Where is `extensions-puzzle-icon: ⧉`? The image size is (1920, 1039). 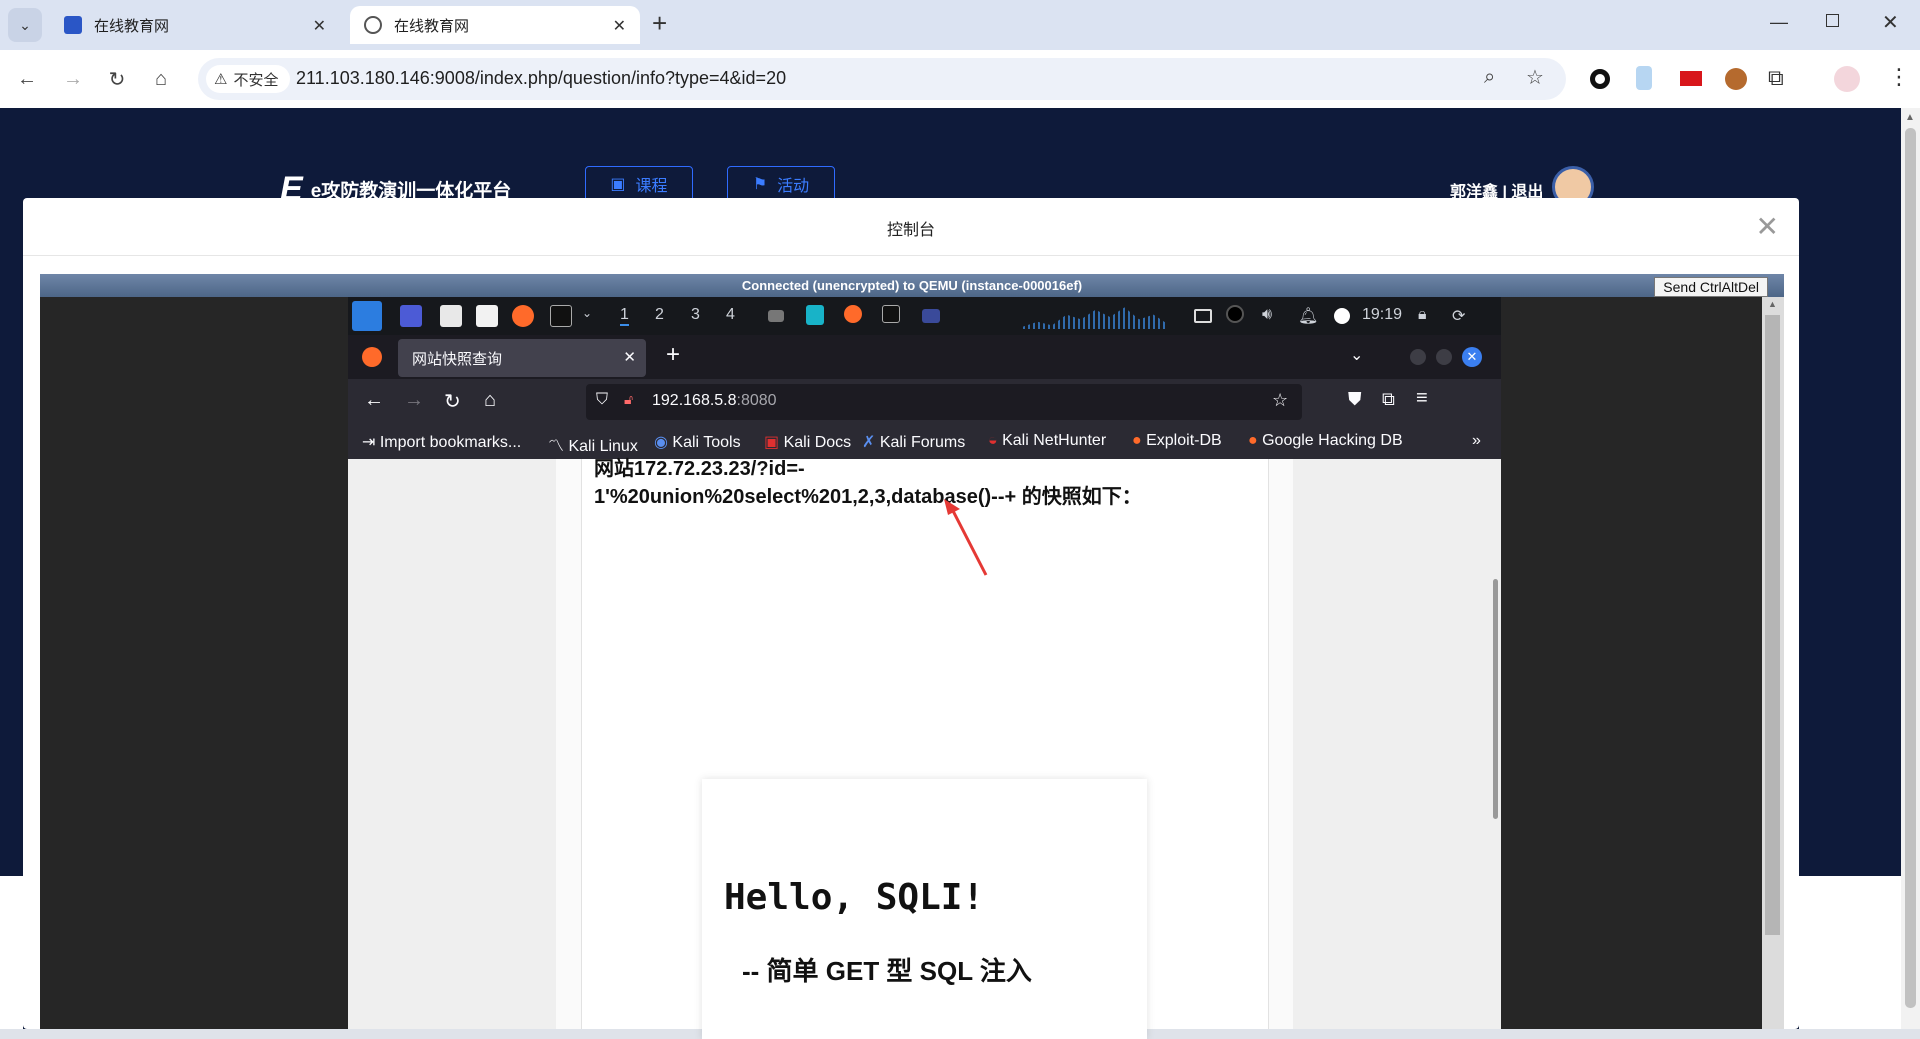 extensions-puzzle-icon: ⧉ is located at coordinates (1776, 78).